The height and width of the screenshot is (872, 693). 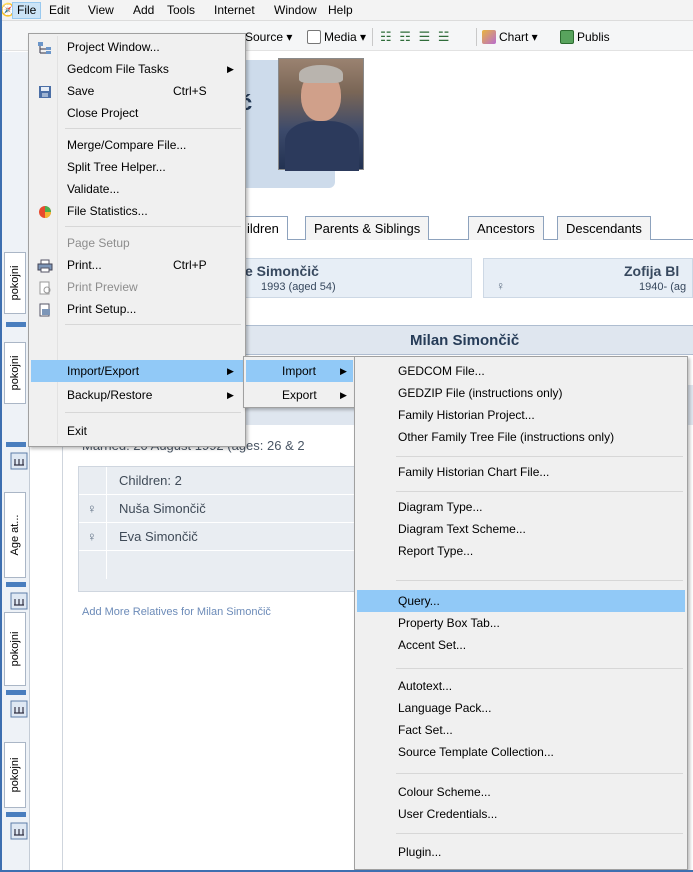 I want to click on menu-item-gedcom-file-tasks: Gedcom File Tasks ▶, so click(x=137, y=69).